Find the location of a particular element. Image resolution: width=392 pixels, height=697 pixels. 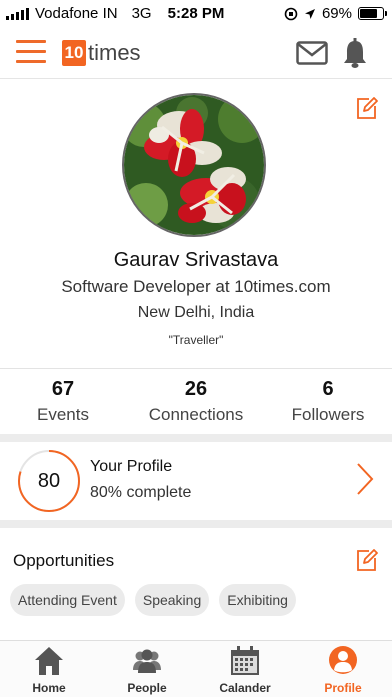

stat-value: 67 is located at coordinates (63, 389).